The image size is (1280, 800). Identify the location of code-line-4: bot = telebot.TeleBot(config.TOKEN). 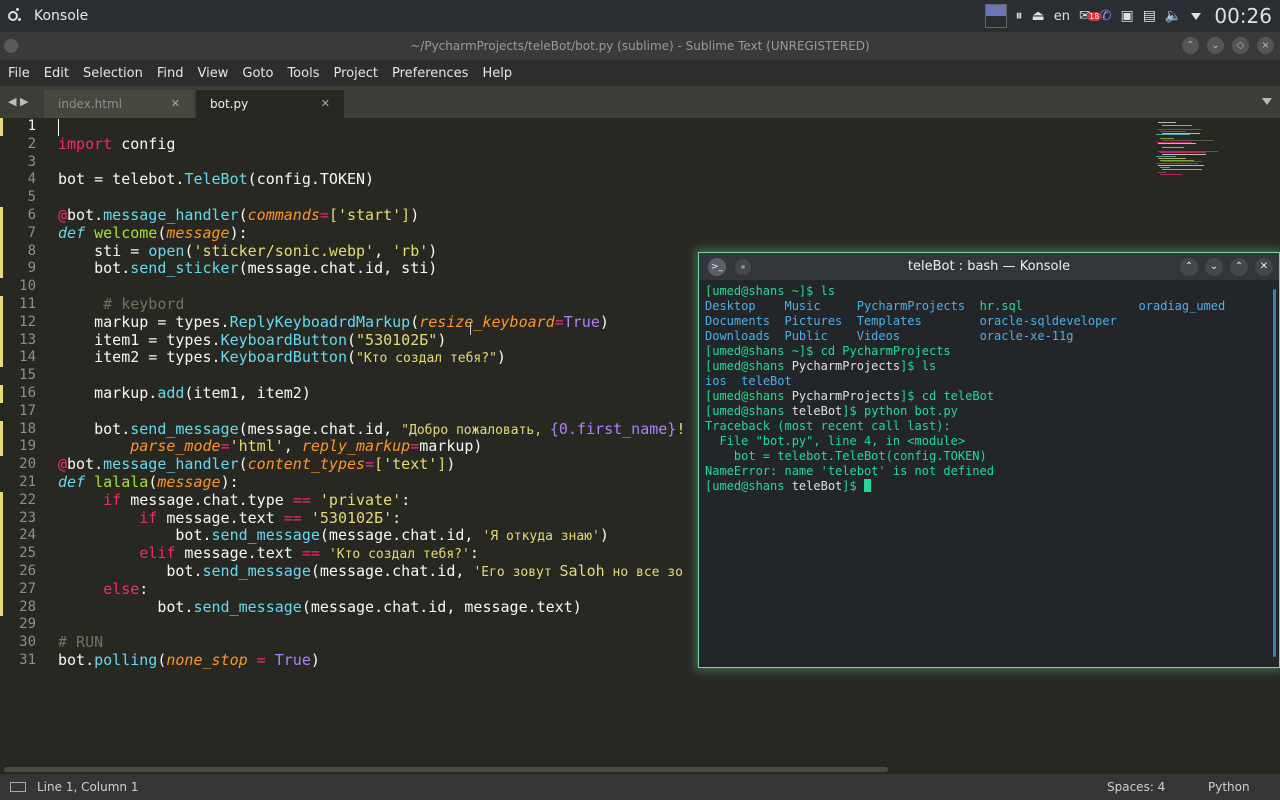
(216, 179).